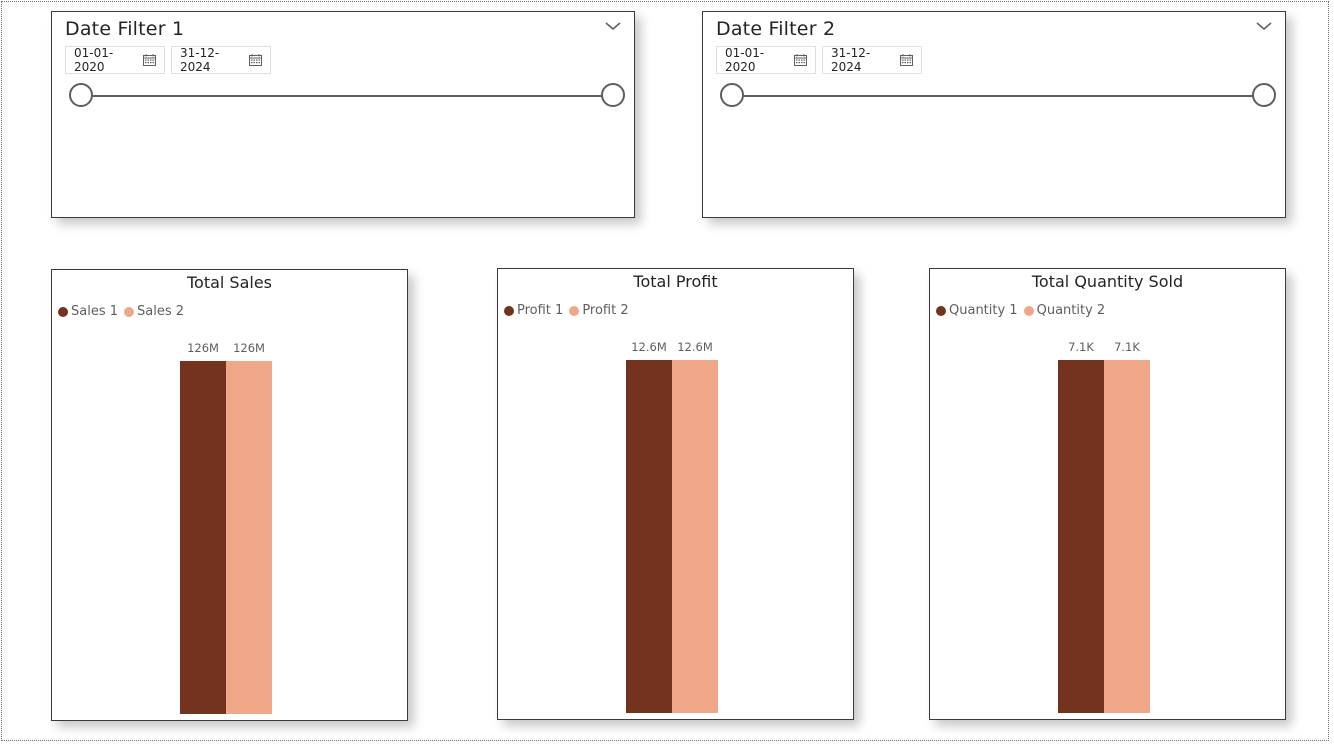 The image size is (1334, 744). Describe the element at coordinates (776, 29) in the screenshot. I see `slicer-title: Date Filter 2` at that location.